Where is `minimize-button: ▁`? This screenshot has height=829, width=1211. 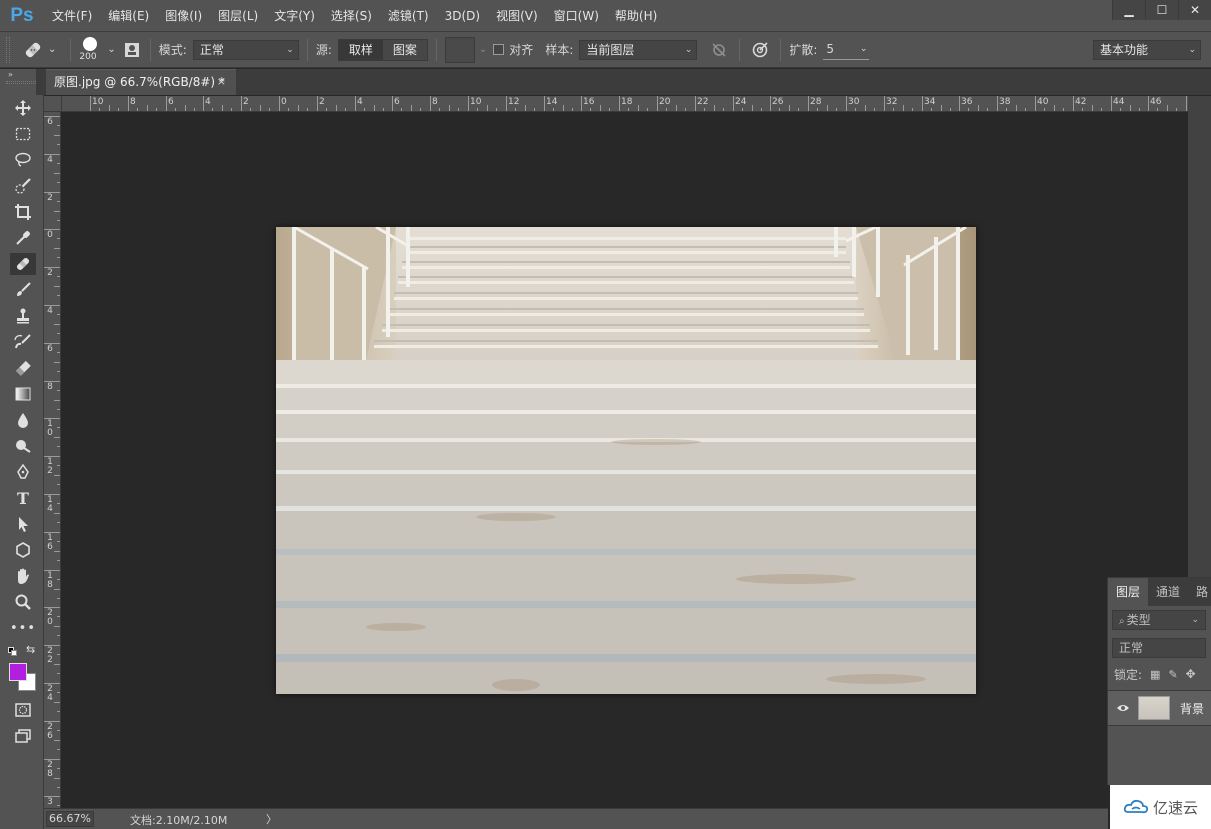
minimize-button: ▁ is located at coordinates (1128, 10).